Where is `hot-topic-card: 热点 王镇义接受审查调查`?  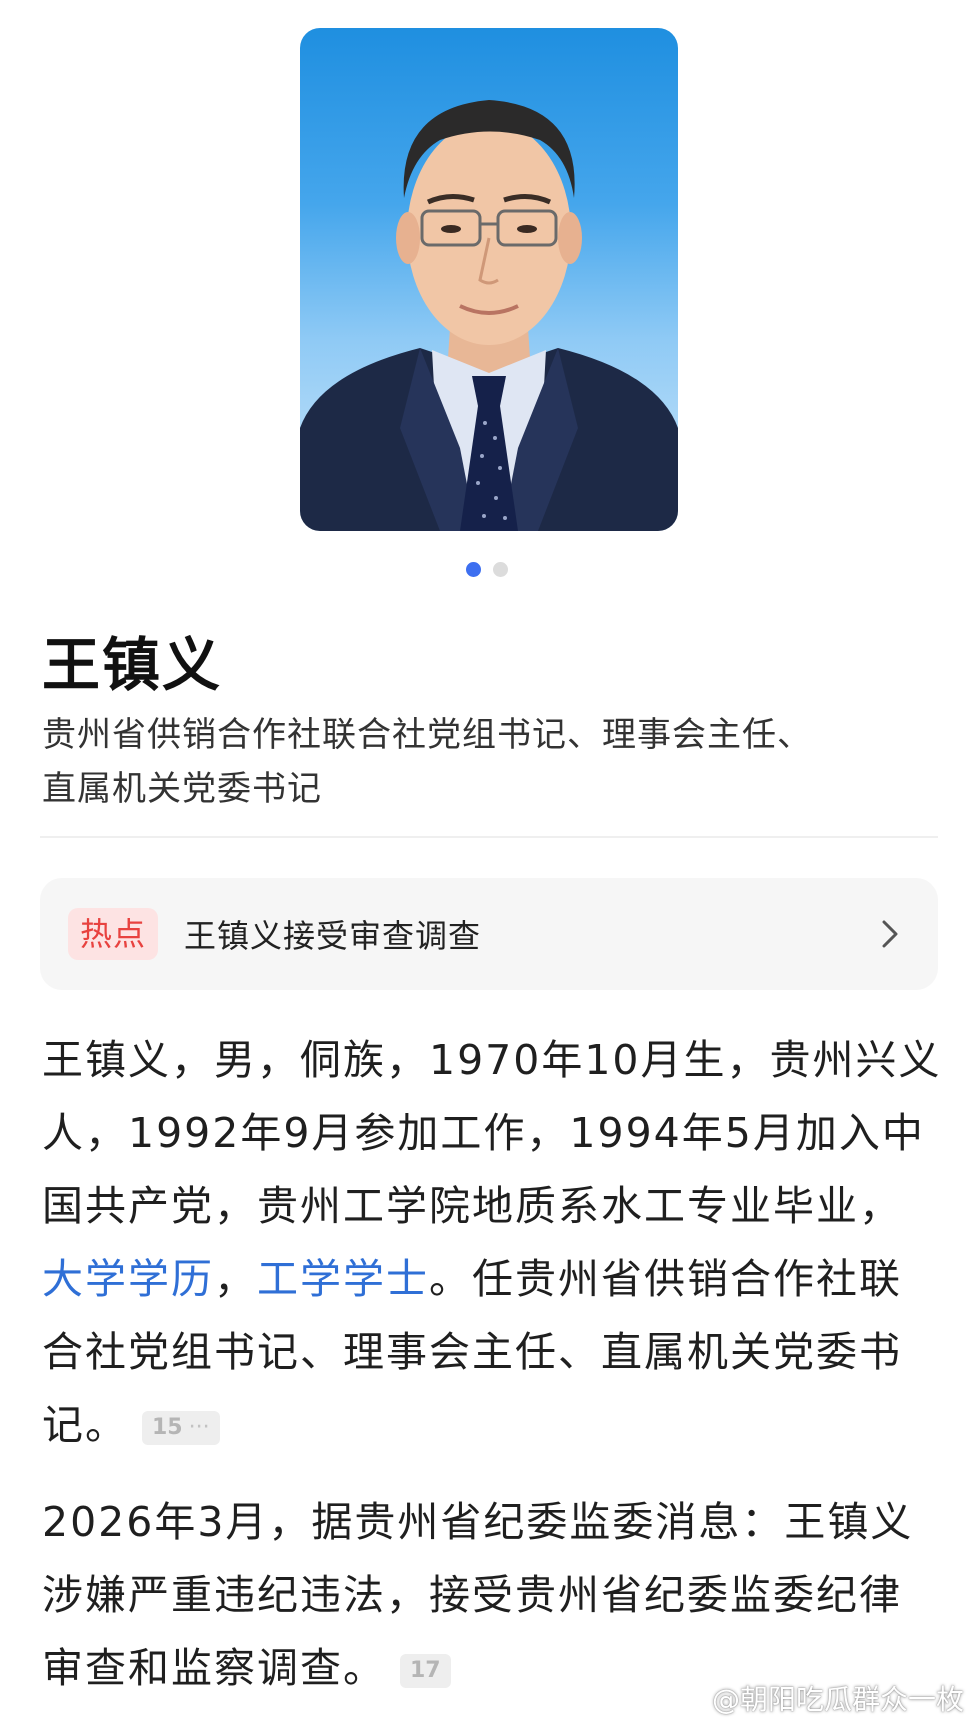
hot-topic-card: 热点 王镇义接受审查调查 is located at coordinates (489, 934).